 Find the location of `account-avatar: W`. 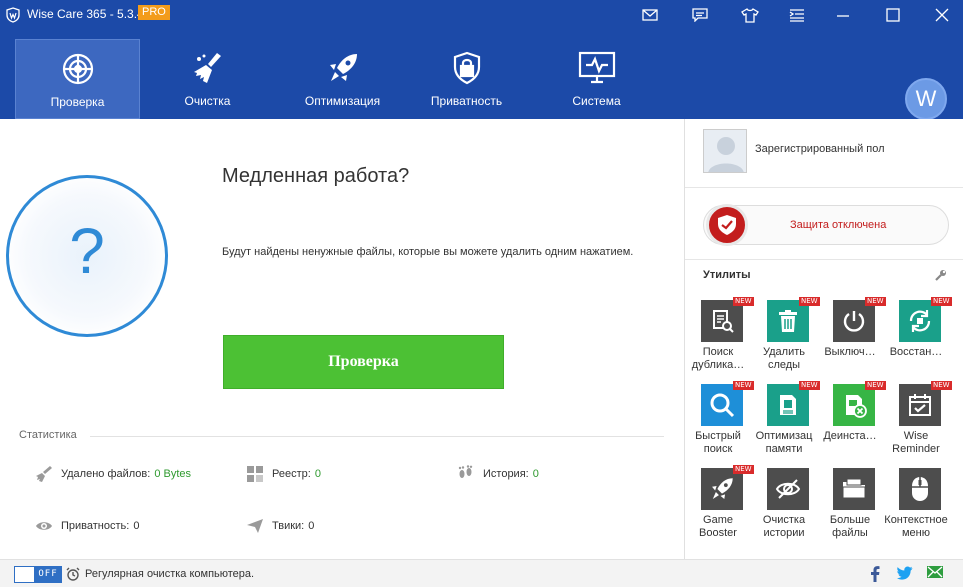

account-avatar: W is located at coordinates (926, 99).